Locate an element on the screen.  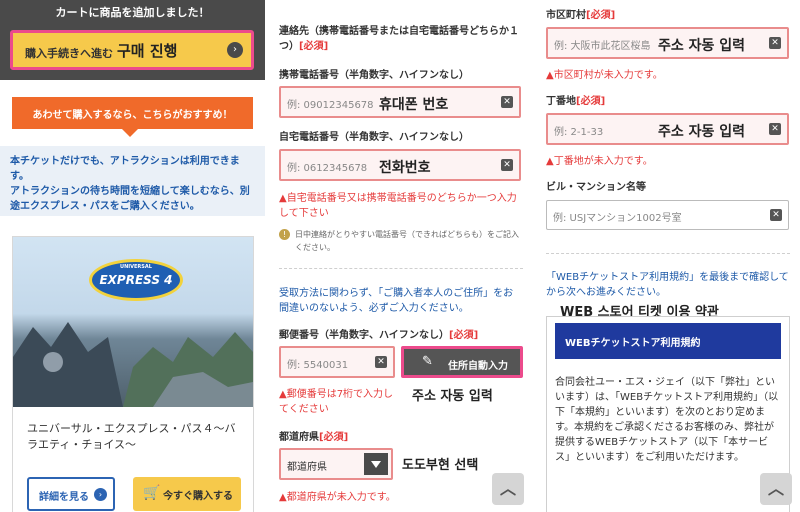
cart-added-banner: カートに商品を追加しました！ 購入手続きへ進む 구매 진행 › is located at coordinates (132, 40).